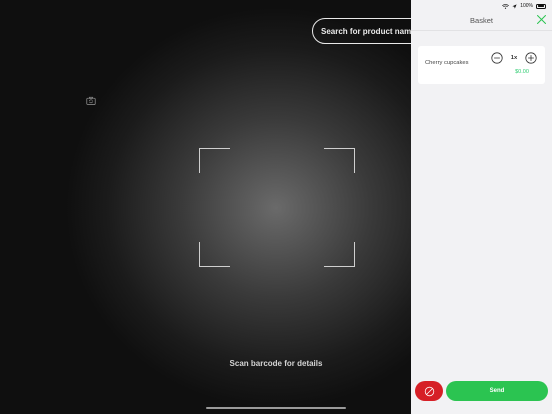 This screenshot has width=552, height=414. Describe the element at coordinates (276, 408) in the screenshot. I see `home-indicator` at that location.